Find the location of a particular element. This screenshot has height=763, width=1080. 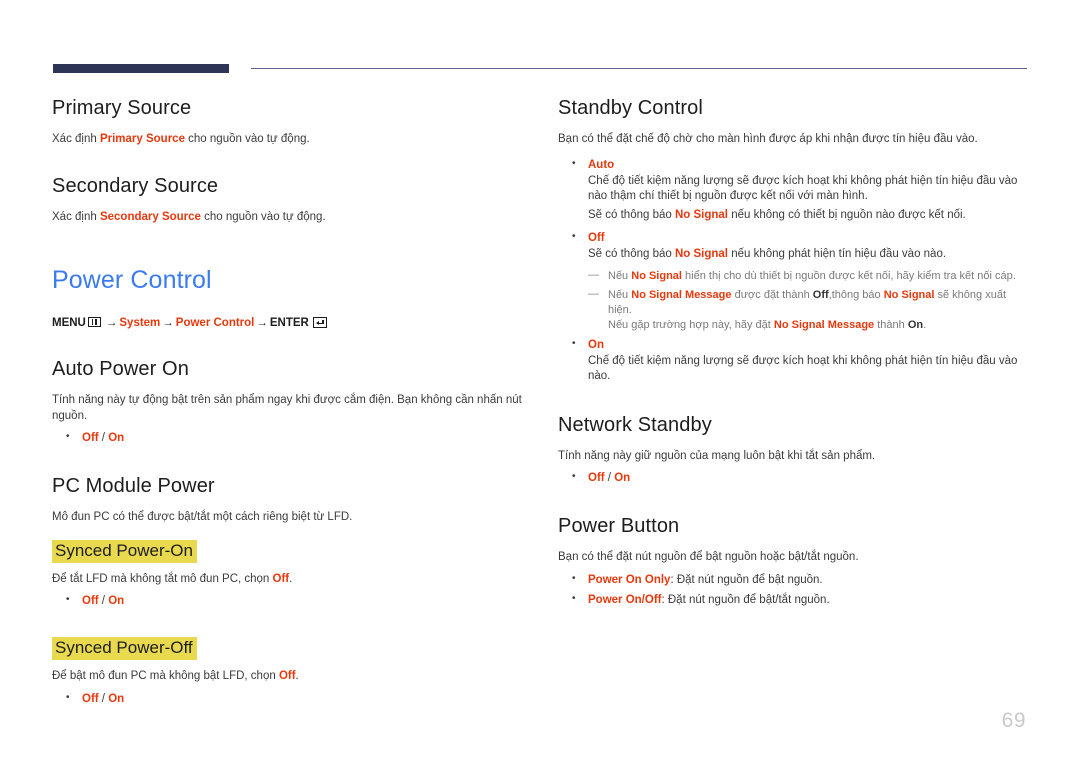

options-network-standby: Off / On is located at coordinates (793, 477).